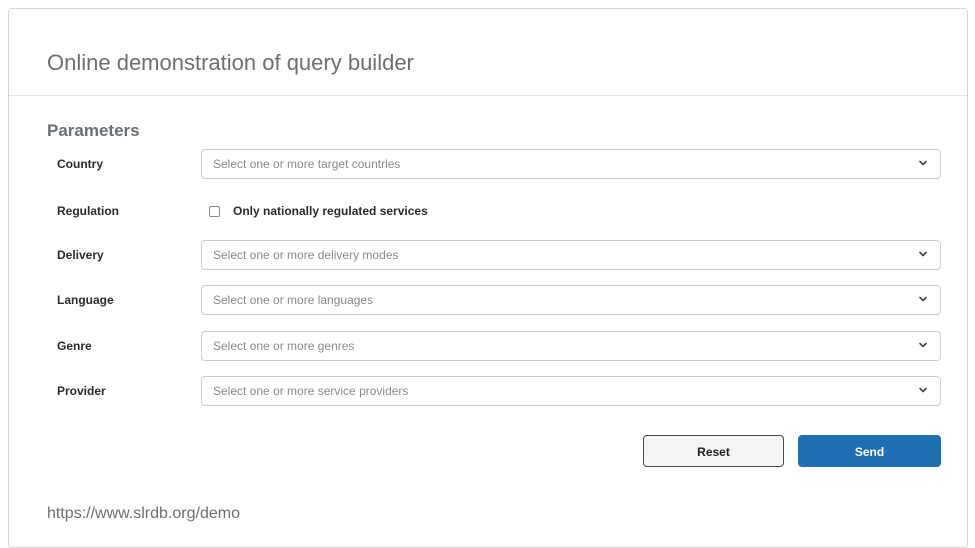 The image size is (975, 548). Describe the element at coordinates (571, 346) in the screenshot. I see `genre-select: Select one or more genres` at that location.